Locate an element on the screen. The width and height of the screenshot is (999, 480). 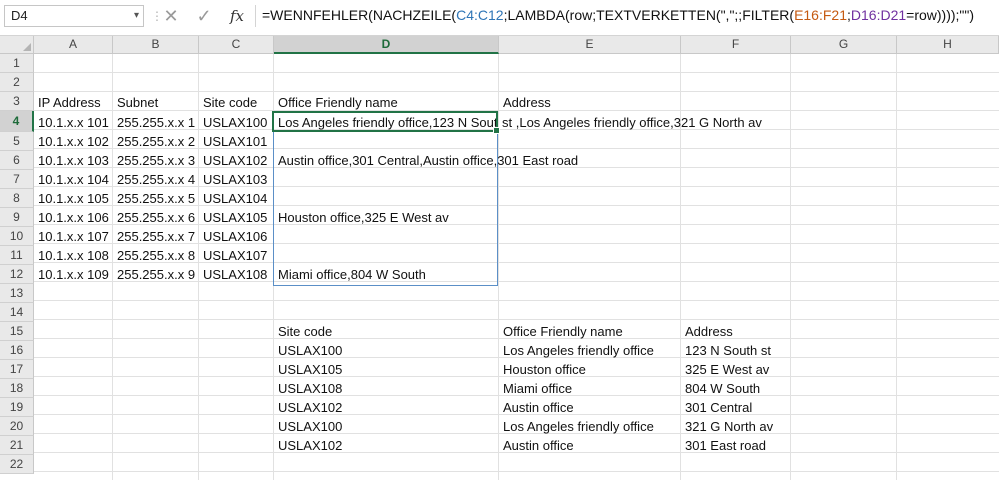
cell-e18: Miami office is located at coordinates (535, 388).